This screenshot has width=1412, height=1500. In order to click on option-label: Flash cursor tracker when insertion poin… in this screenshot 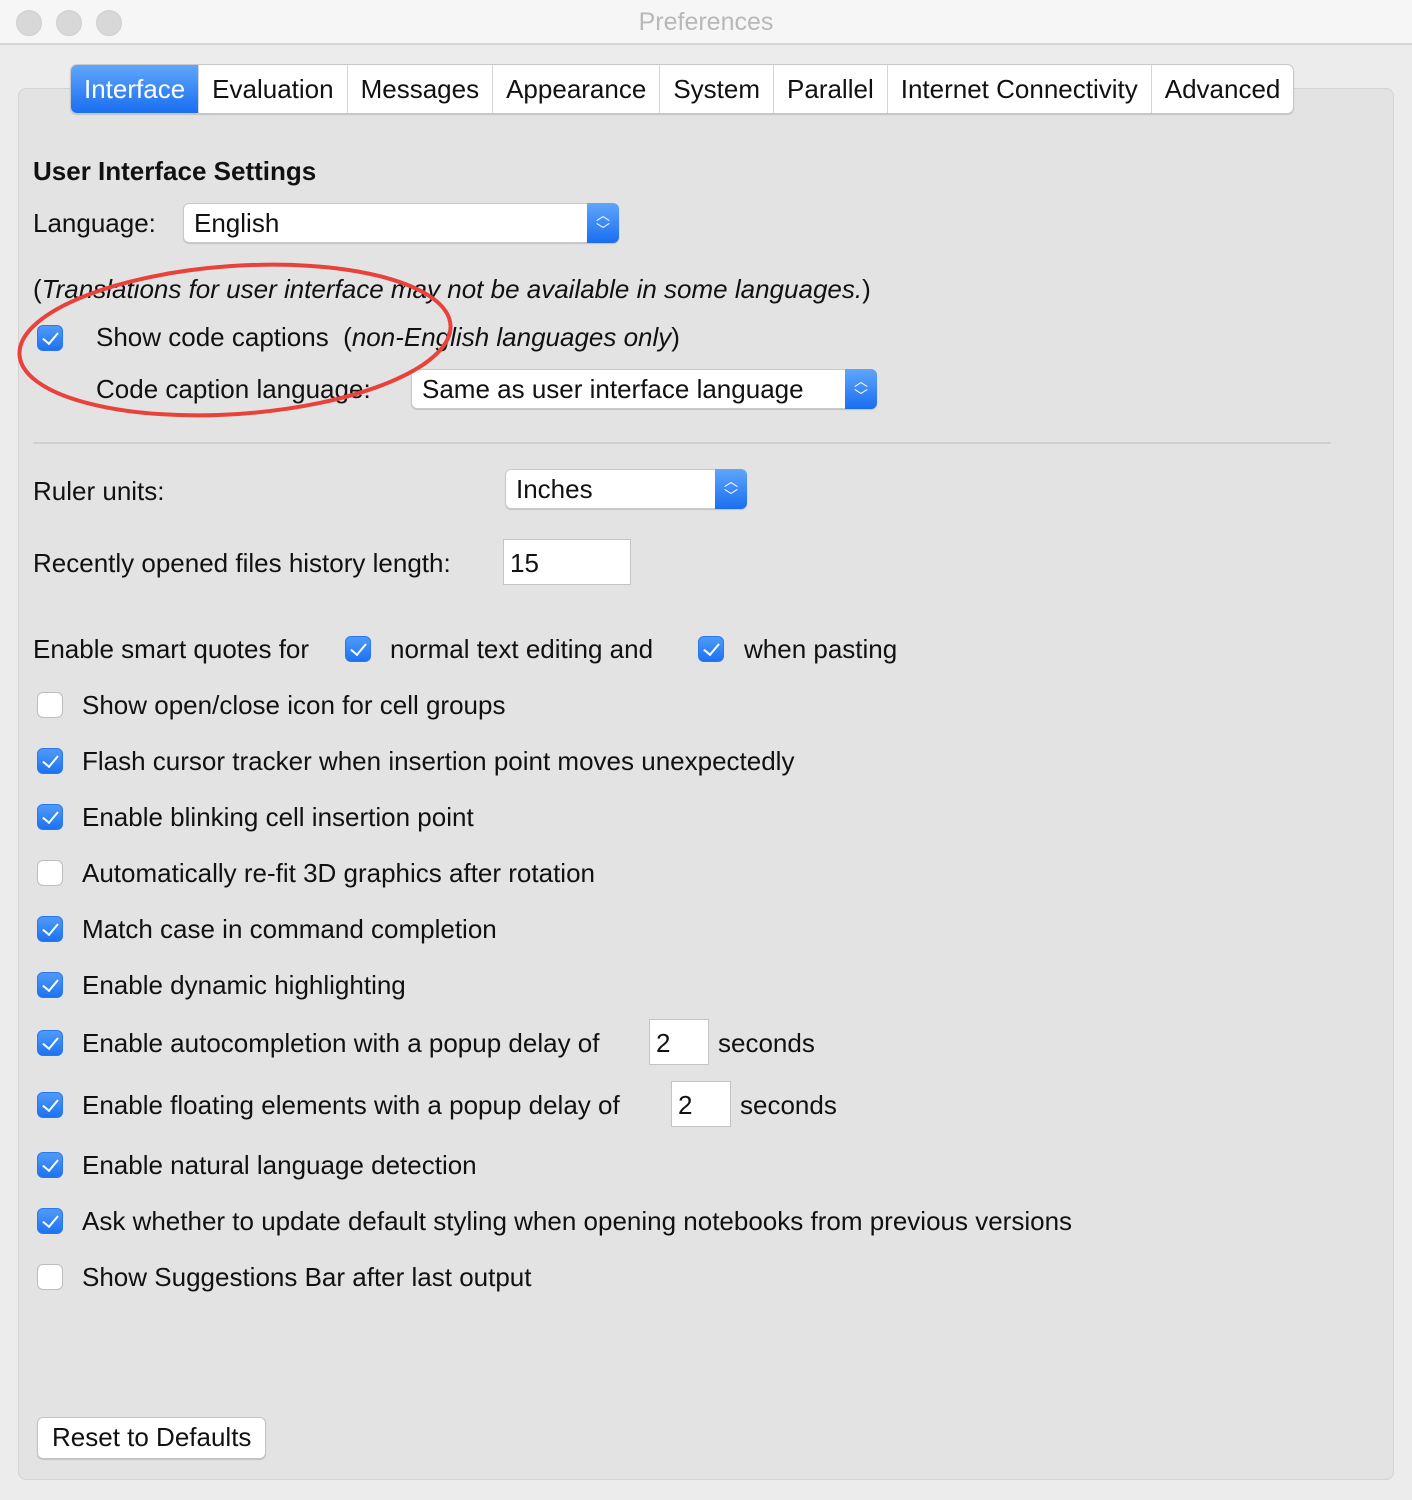, I will do `click(438, 761)`.